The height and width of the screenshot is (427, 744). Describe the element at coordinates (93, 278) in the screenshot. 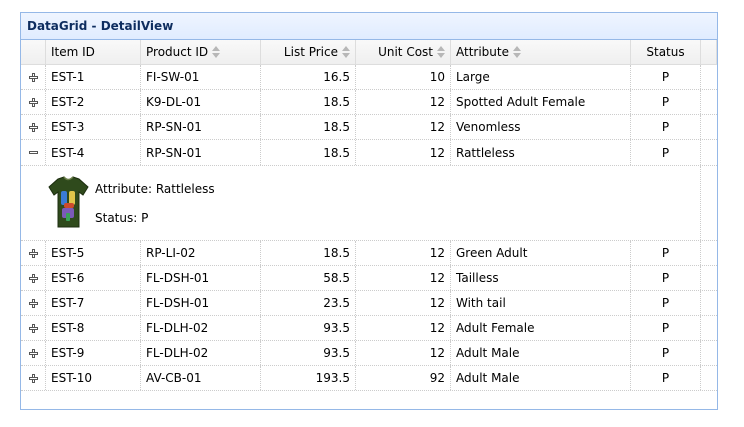

I see `cell-item-id: EST-6` at that location.